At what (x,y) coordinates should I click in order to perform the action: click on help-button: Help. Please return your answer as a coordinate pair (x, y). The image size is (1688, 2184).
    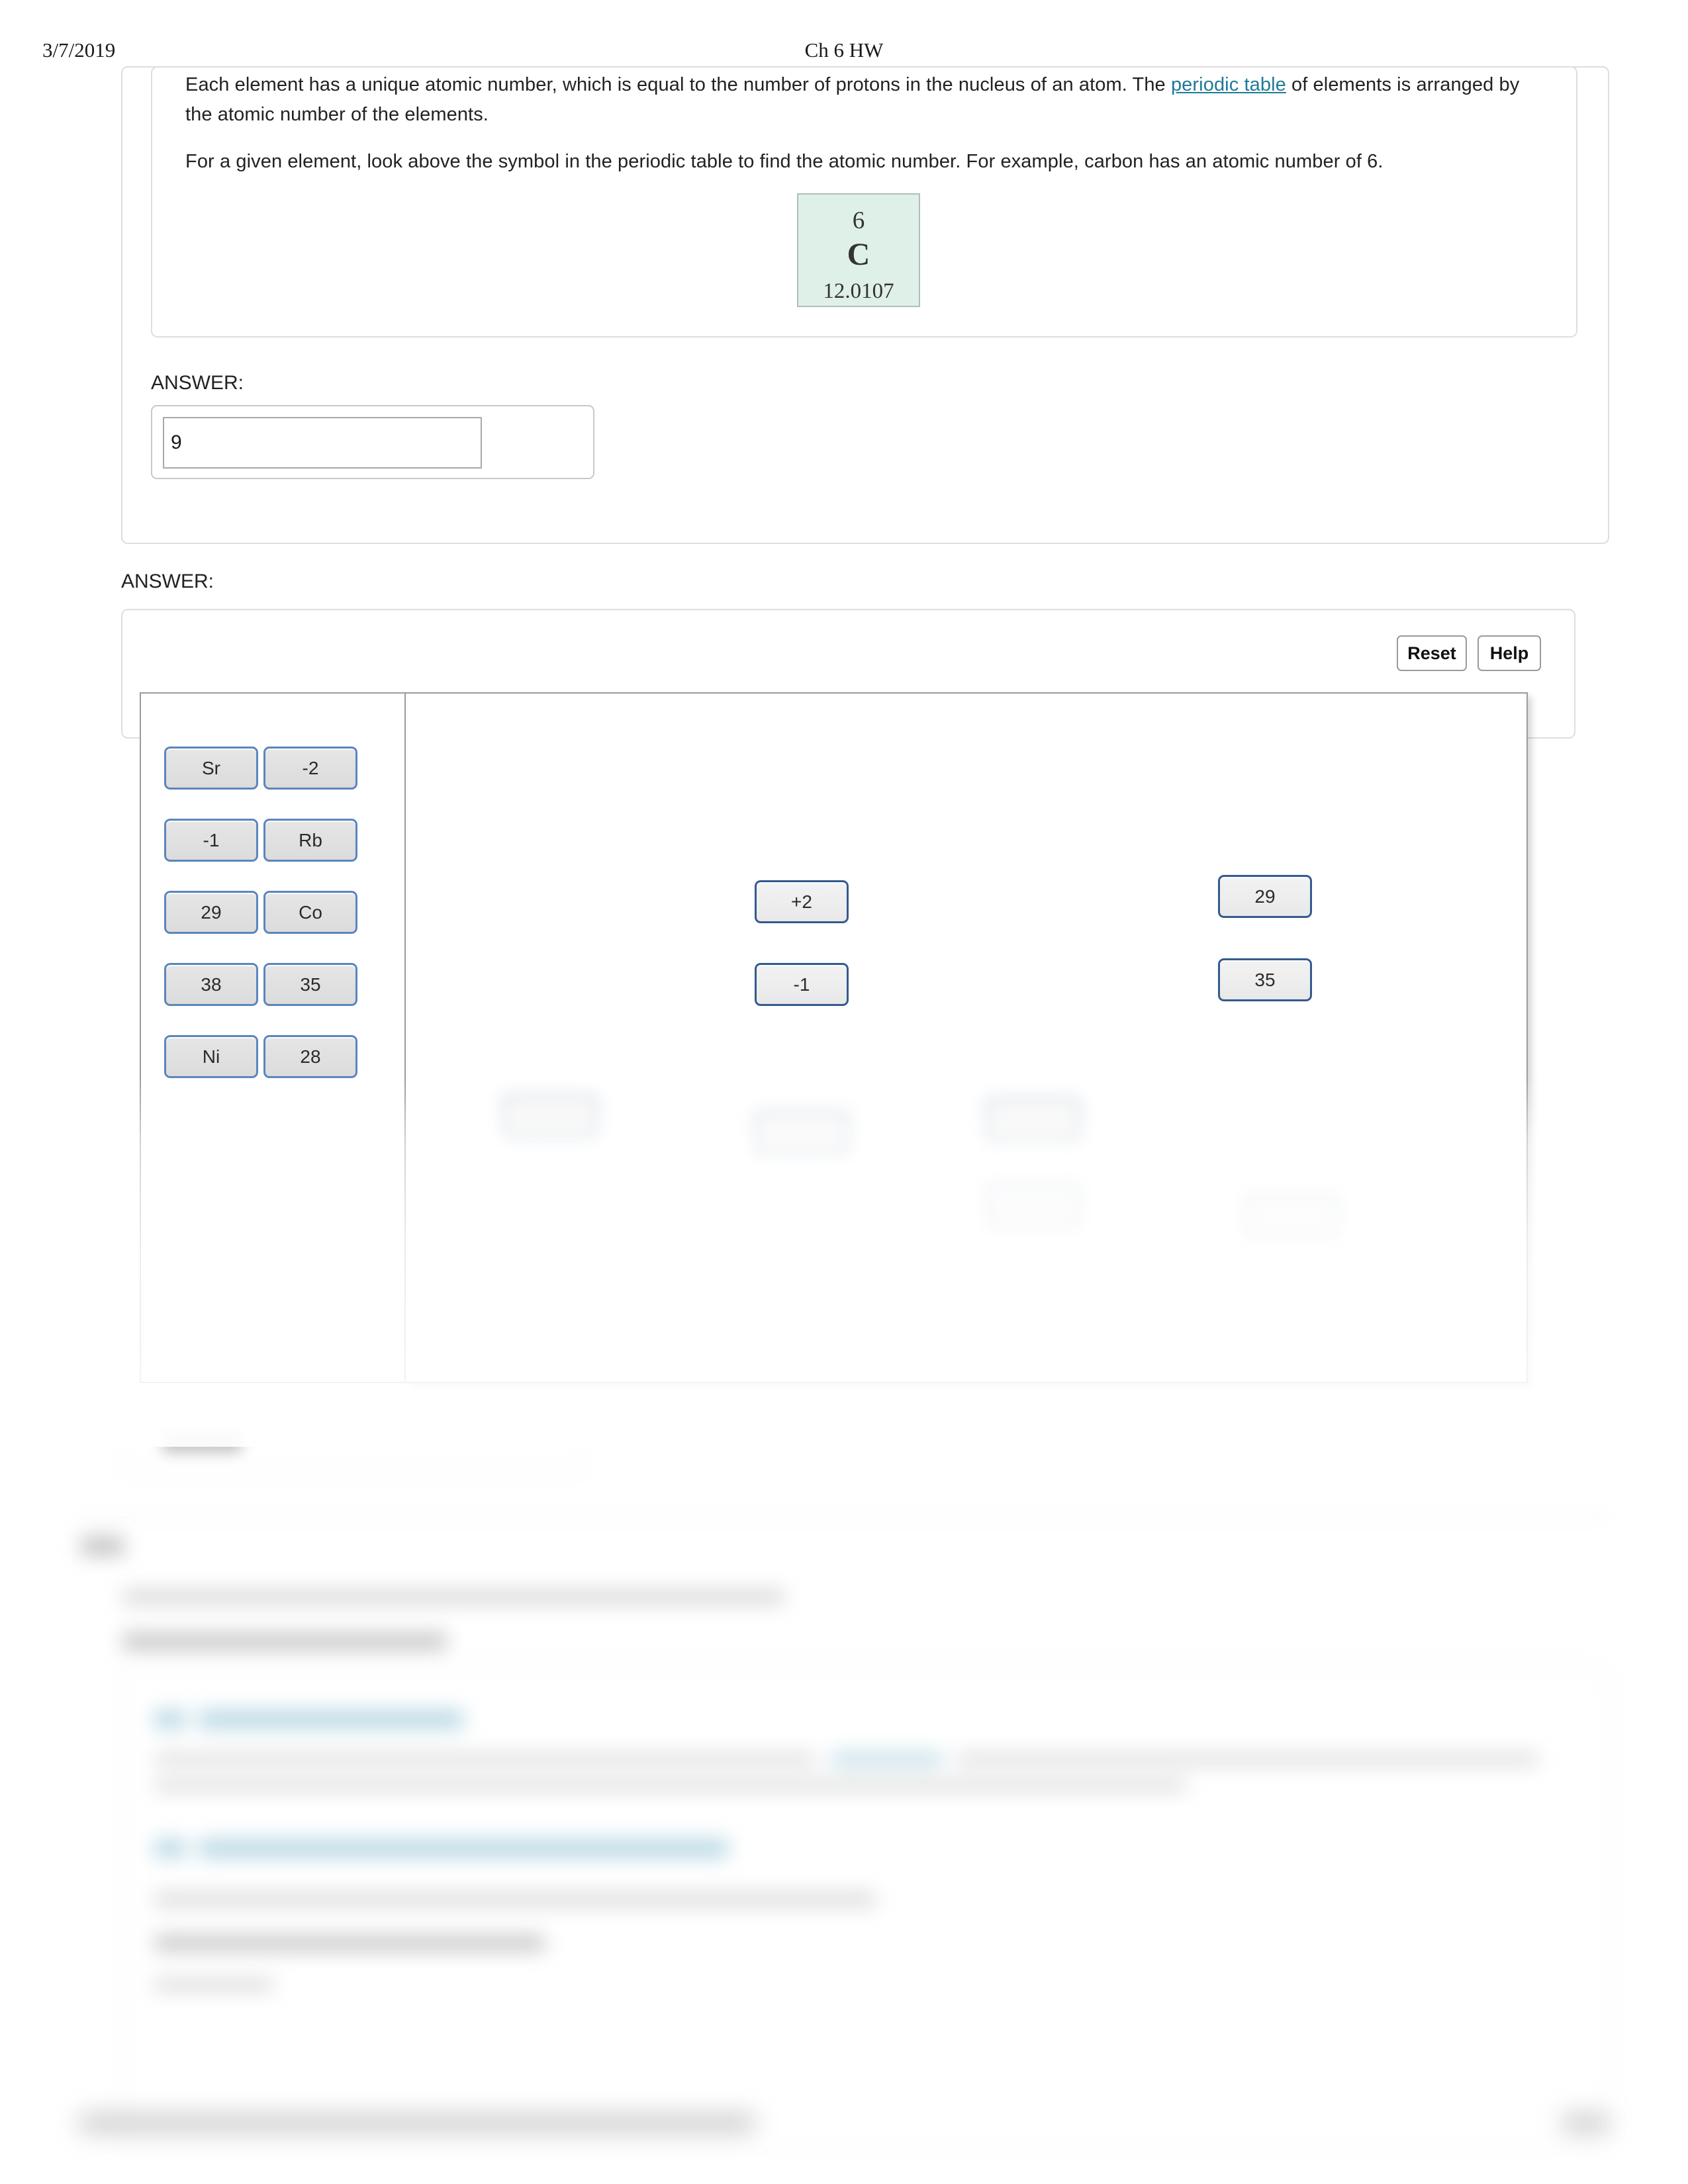
    Looking at the image, I should click on (1509, 653).